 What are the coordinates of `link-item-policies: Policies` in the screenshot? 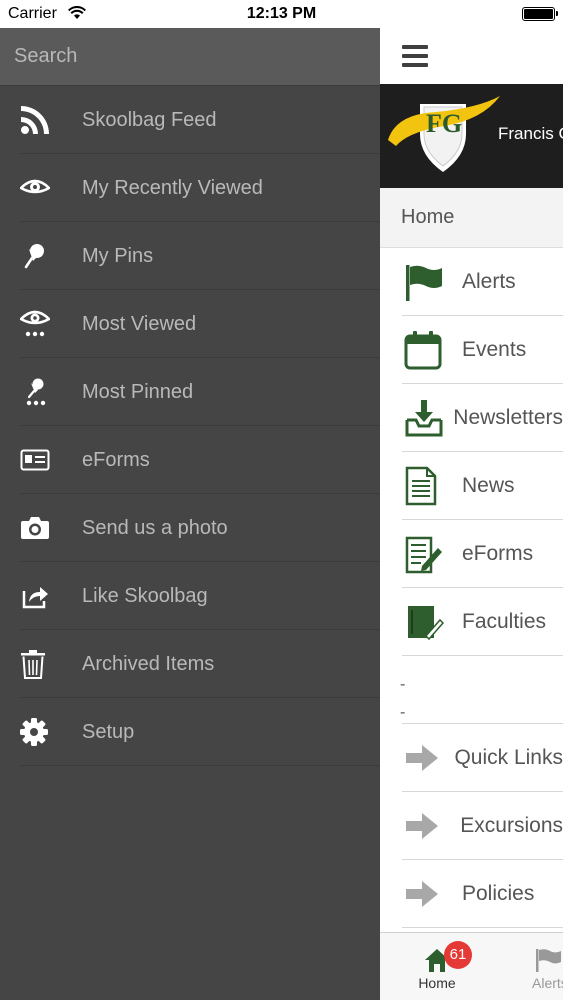 It's located at (471, 894).